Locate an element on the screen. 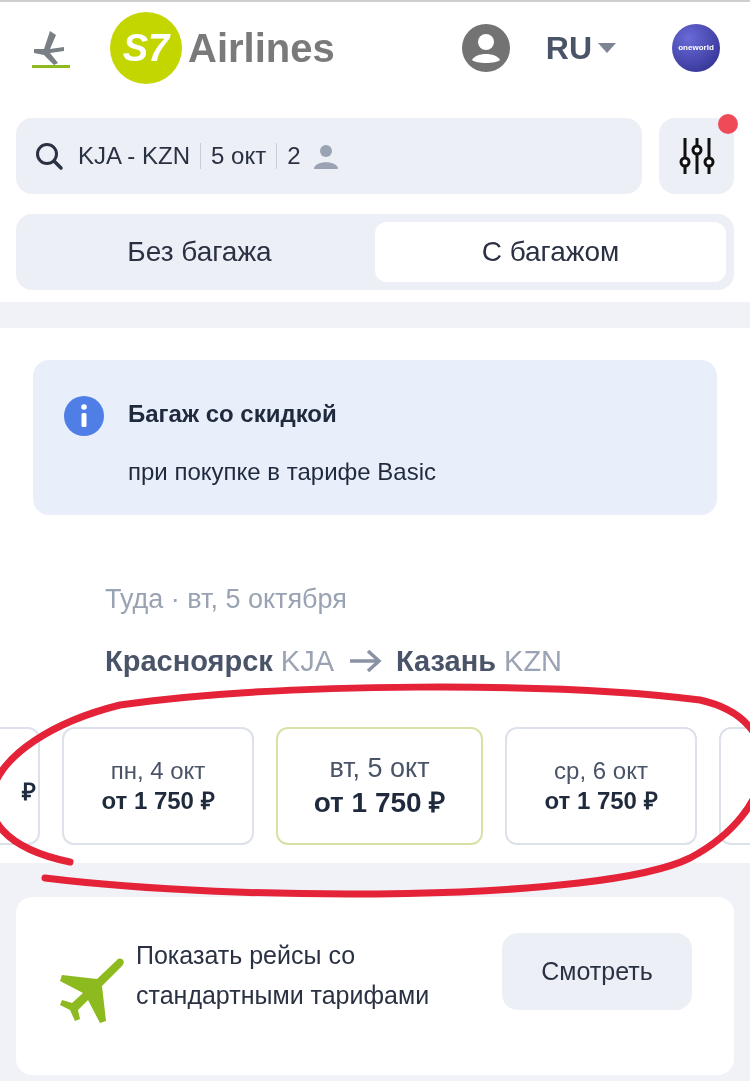 Image resolution: width=750 pixels, height=1081 pixels. date-text: 5 окт is located at coordinates (239, 156).